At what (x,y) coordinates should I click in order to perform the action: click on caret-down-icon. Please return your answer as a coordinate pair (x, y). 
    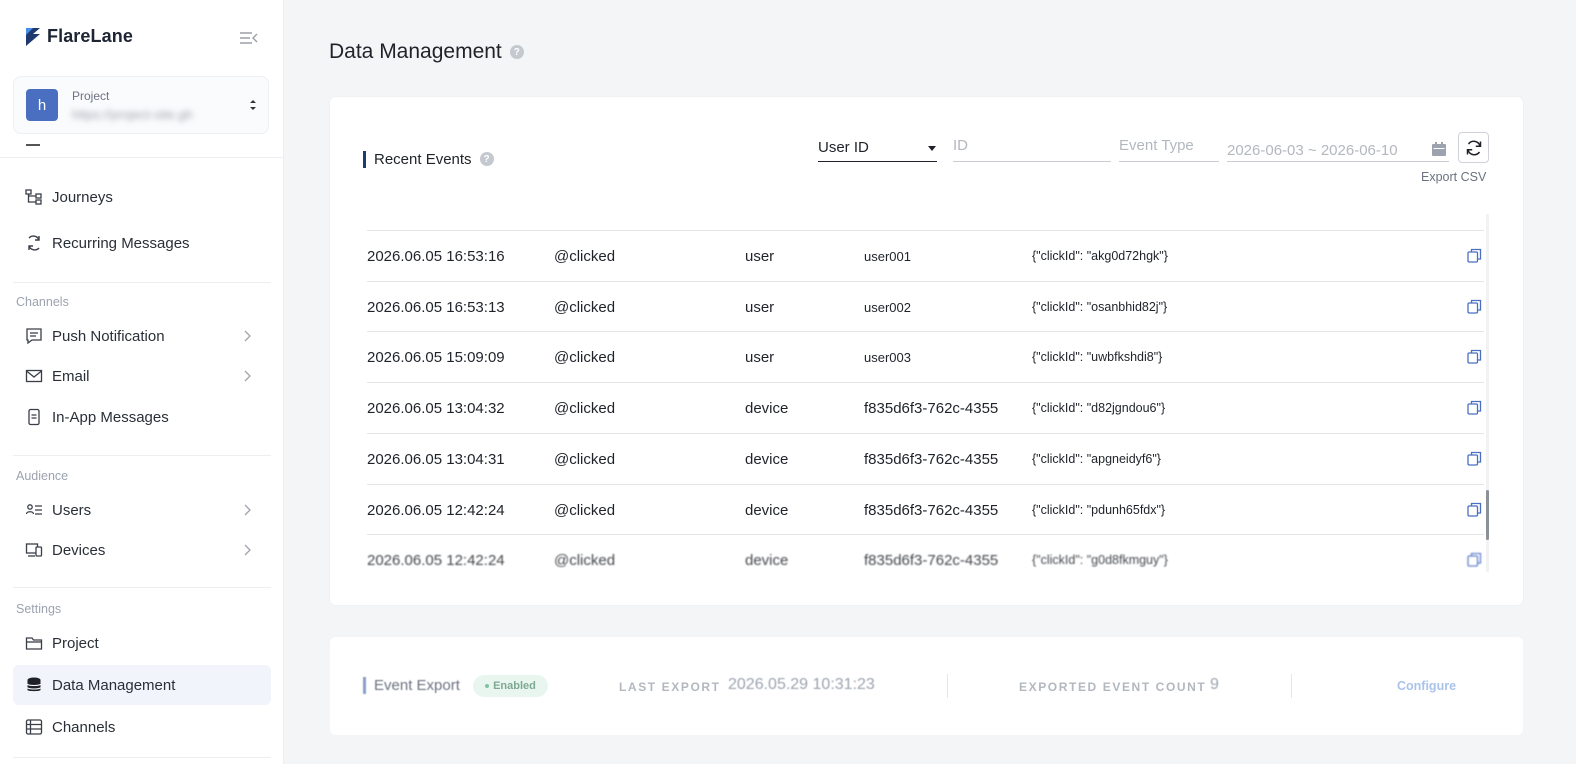
    Looking at the image, I should click on (932, 148).